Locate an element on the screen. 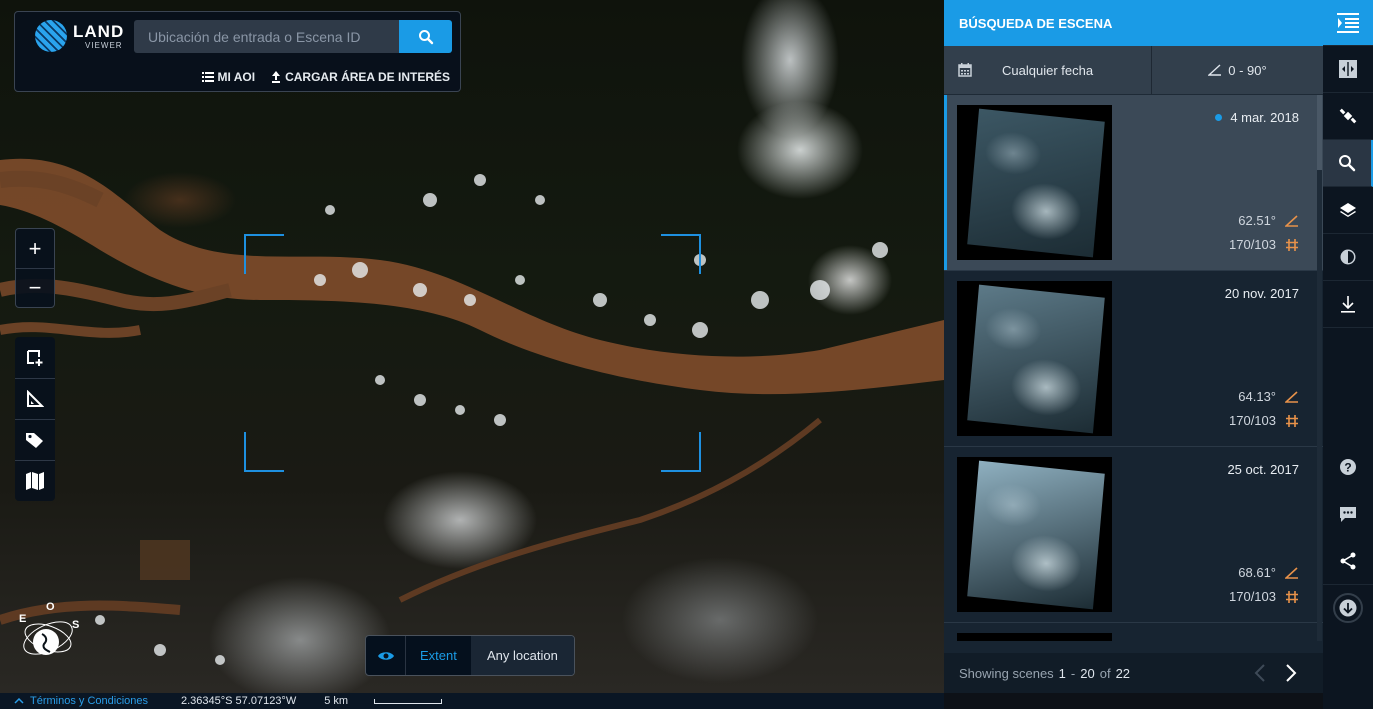  scene-date: 20 nov. 2017 is located at coordinates (1261, 293).